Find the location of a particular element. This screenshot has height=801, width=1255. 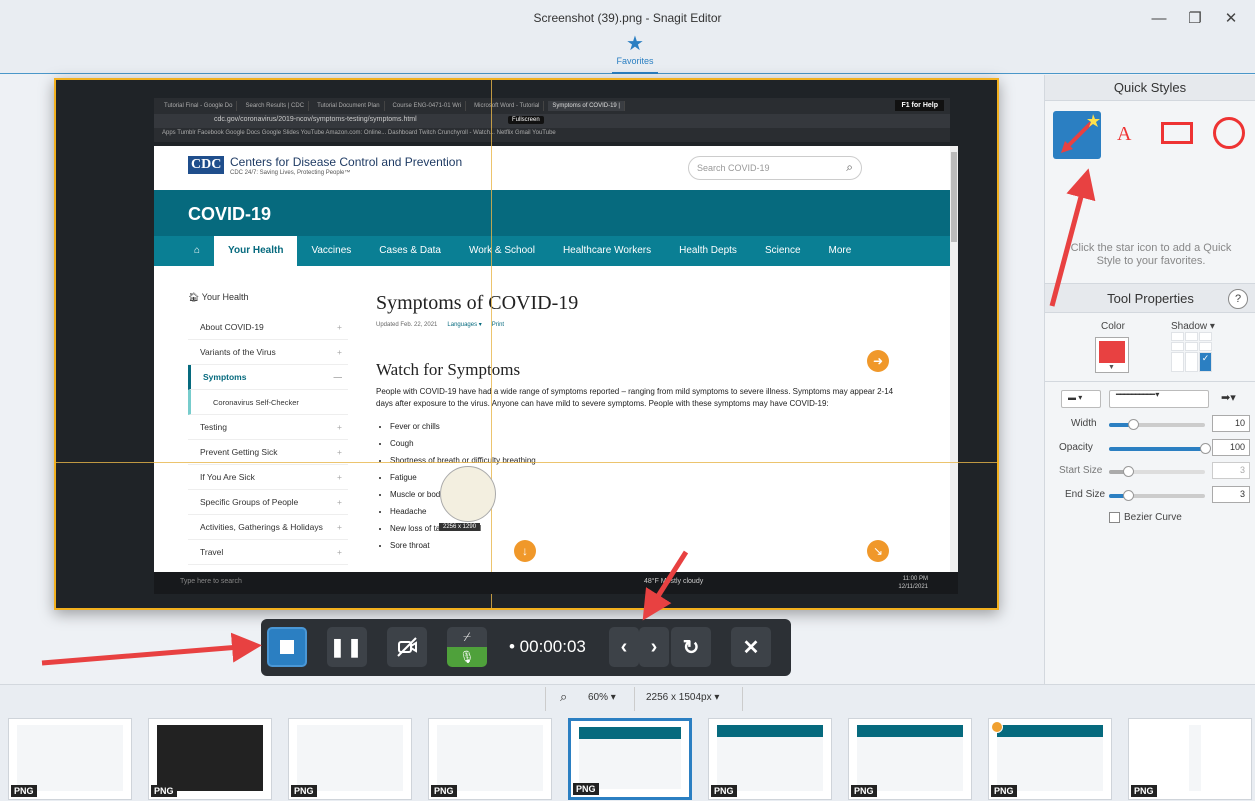

check-icon: ✓ is located at coordinates (1205, 362).